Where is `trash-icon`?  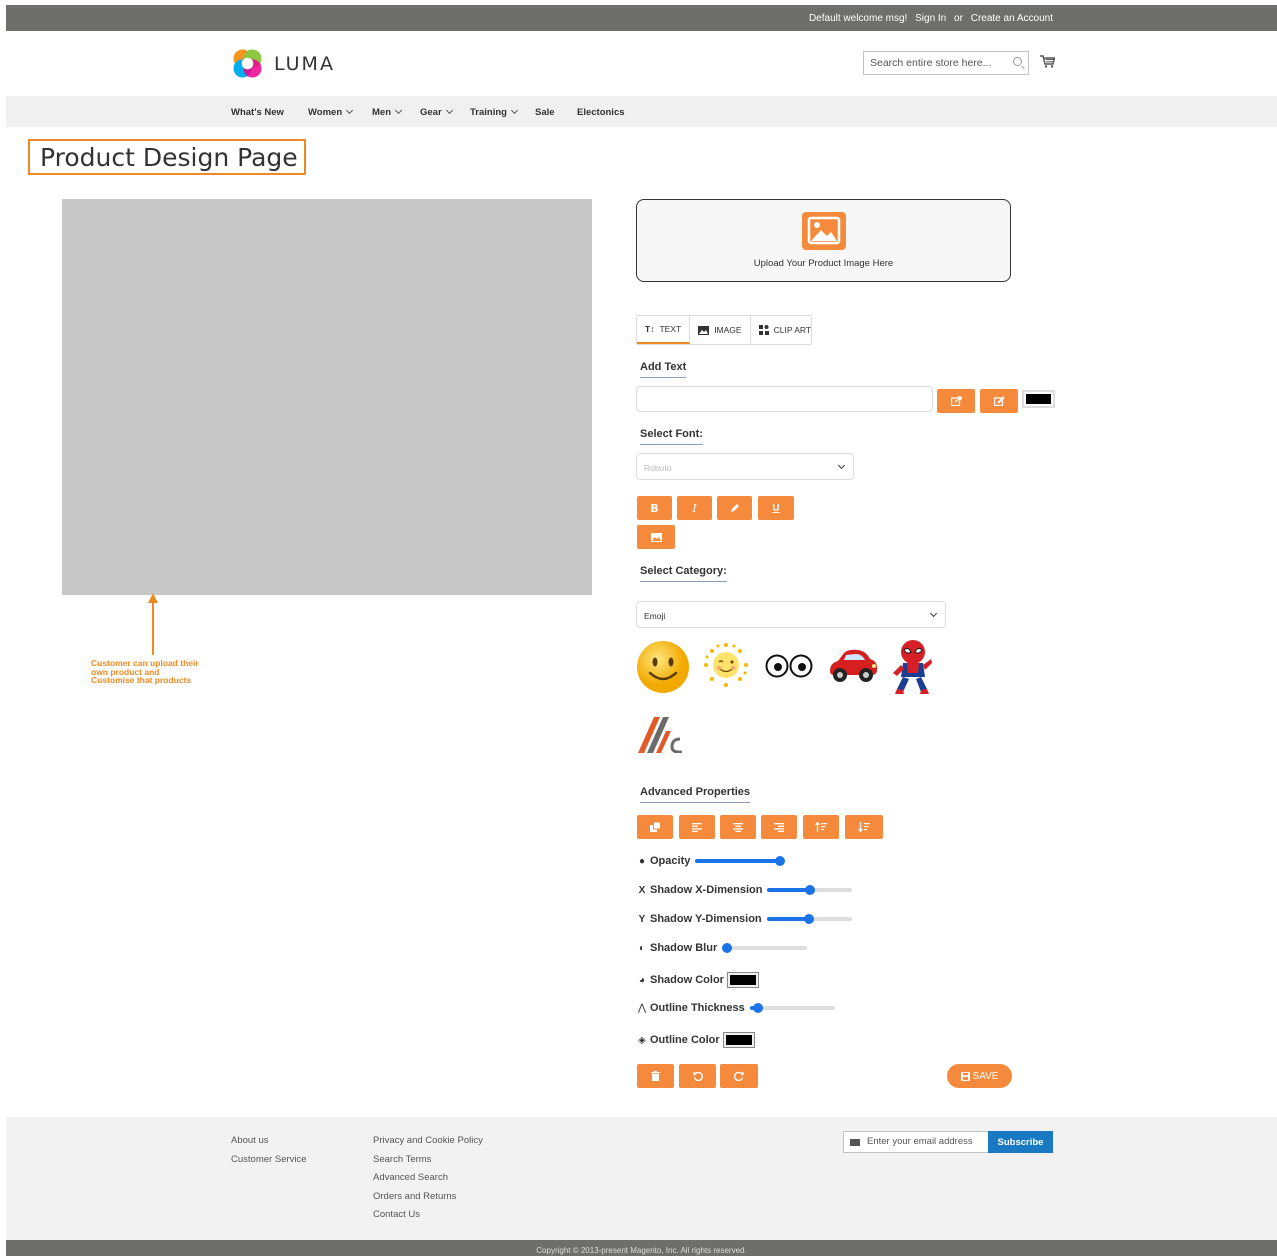
trash-icon is located at coordinates (655, 1076).